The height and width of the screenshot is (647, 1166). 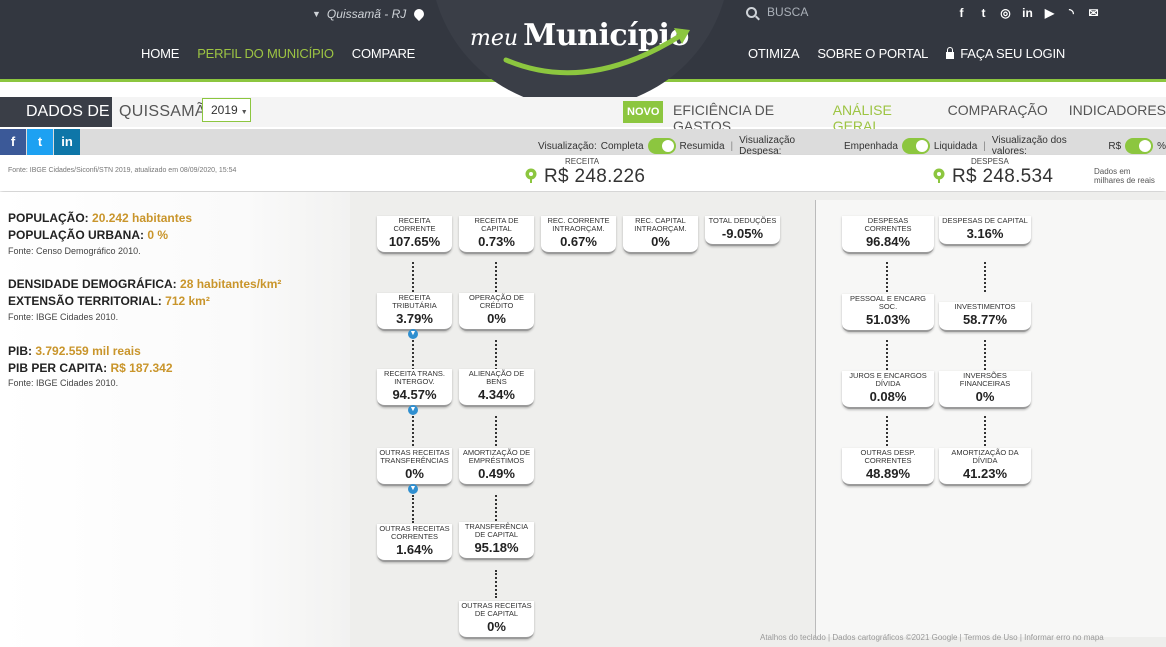 What do you see at coordinates (985, 306) in the screenshot?
I see `card-label: INVESTIMENTOS` at bounding box center [985, 306].